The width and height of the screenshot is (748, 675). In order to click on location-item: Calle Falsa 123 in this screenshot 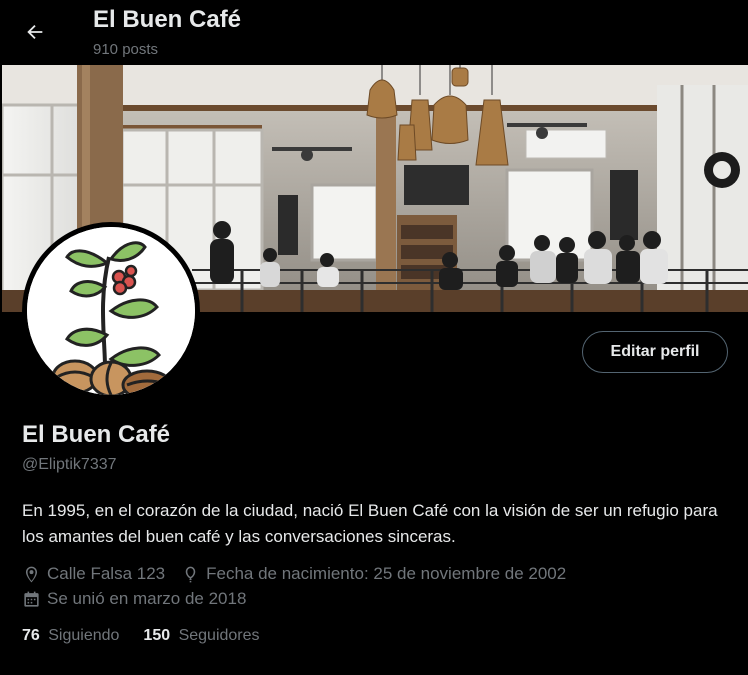, I will do `click(93, 574)`.